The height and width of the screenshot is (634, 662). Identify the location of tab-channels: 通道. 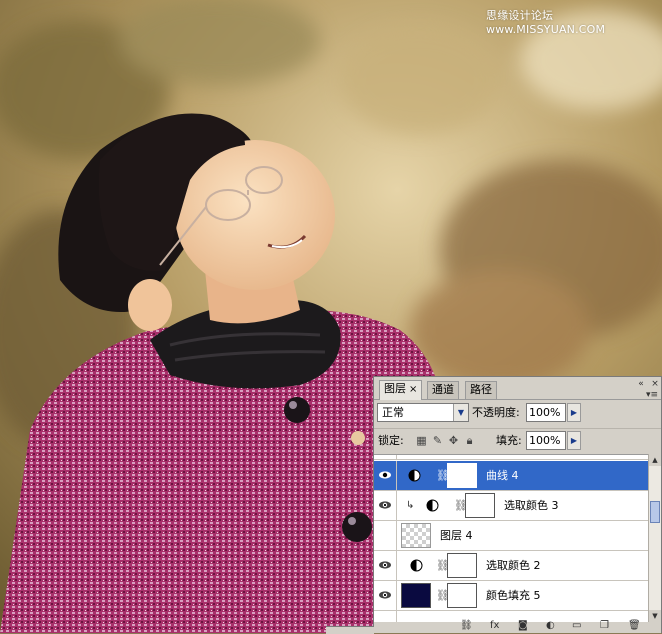
(443, 390).